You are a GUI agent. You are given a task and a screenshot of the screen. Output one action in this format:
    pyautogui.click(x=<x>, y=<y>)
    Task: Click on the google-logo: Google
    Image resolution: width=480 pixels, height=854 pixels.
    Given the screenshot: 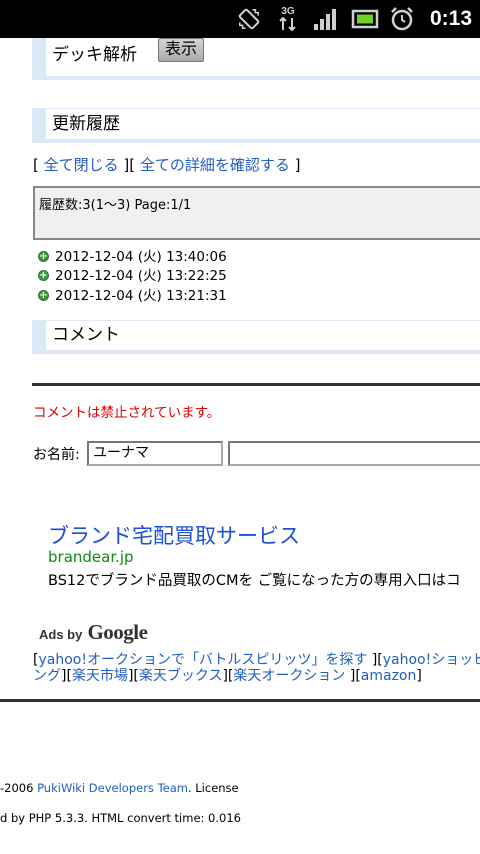 What is the action you would take?
    pyautogui.click(x=117, y=632)
    